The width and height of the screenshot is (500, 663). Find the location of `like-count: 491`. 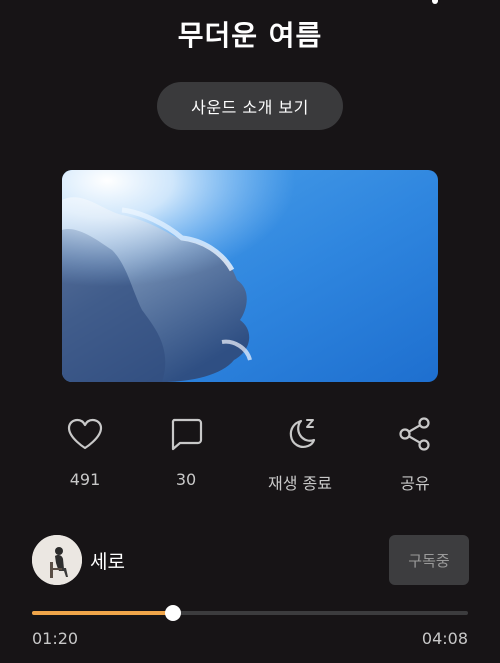

like-count: 491 is located at coordinates (85, 479).